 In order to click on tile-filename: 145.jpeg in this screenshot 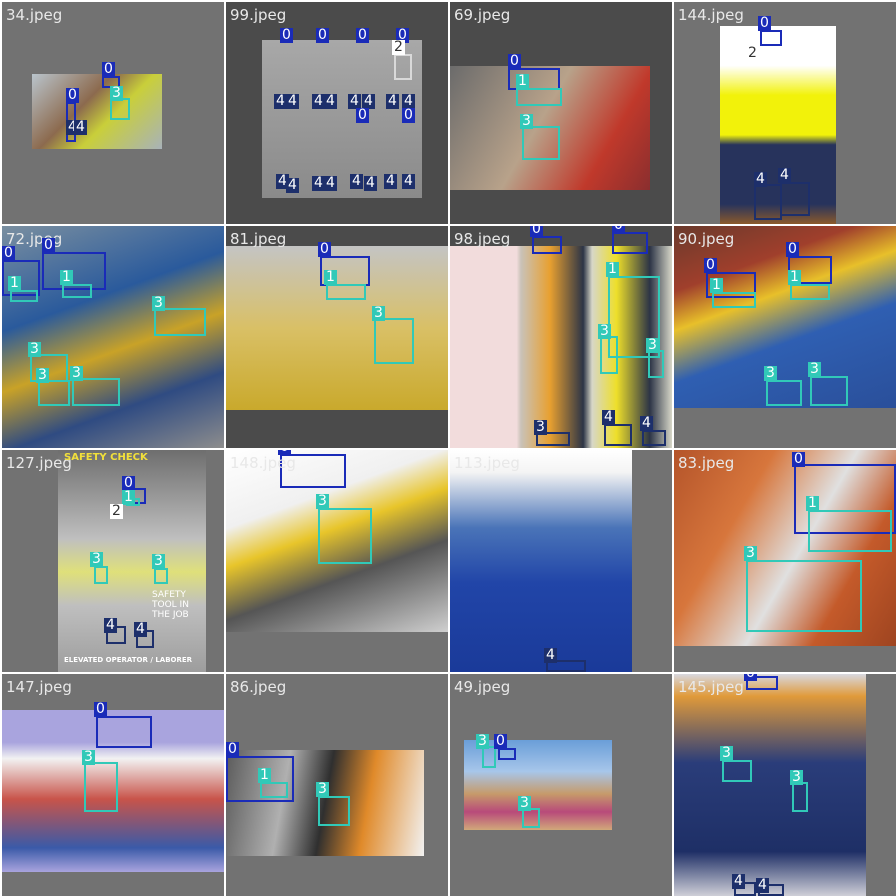, I will do `click(711, 687)`.